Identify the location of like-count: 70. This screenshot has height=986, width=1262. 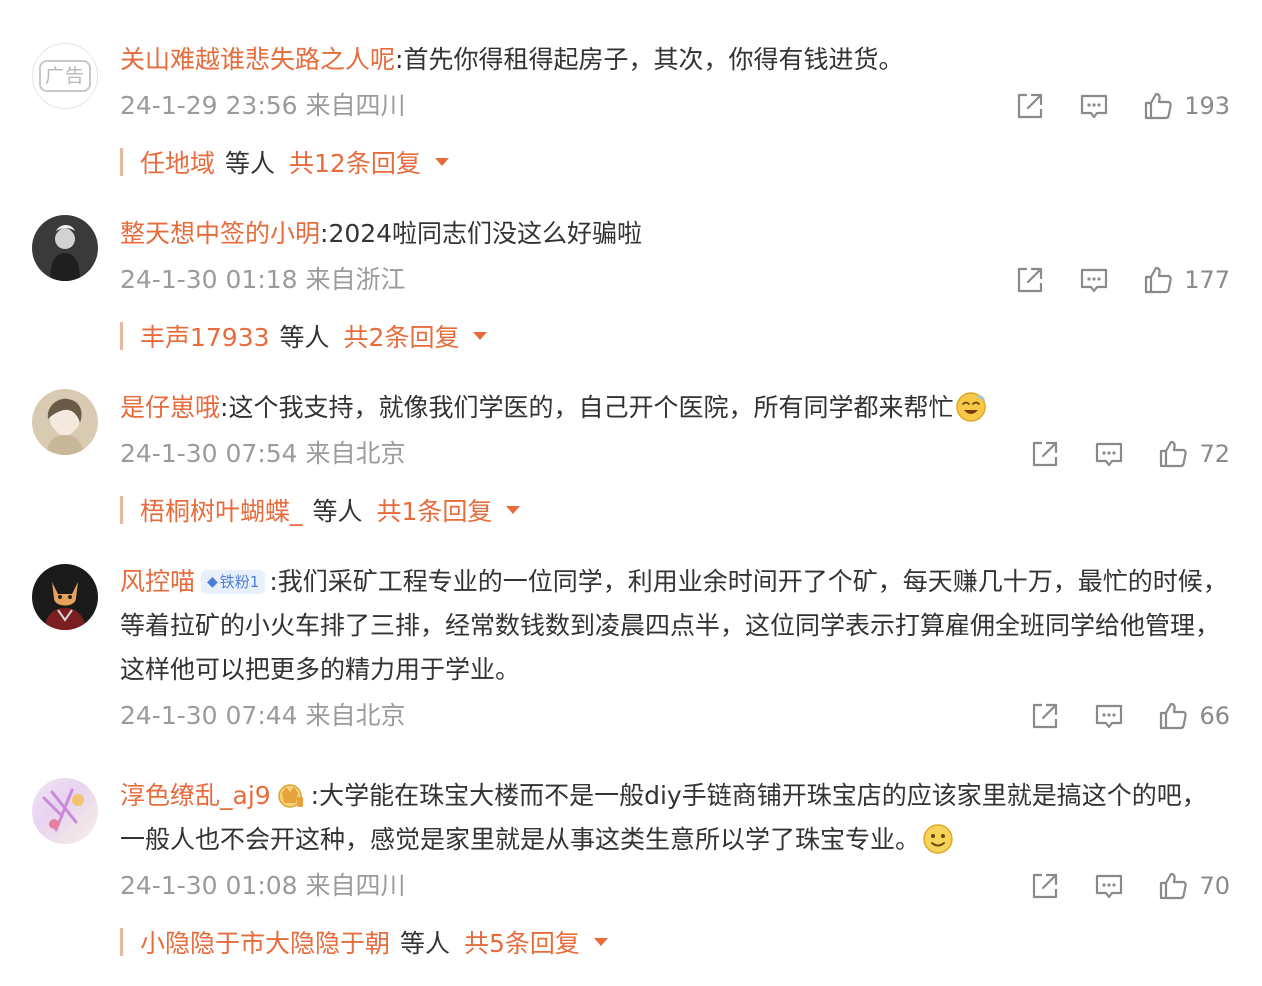
(1214, 886).